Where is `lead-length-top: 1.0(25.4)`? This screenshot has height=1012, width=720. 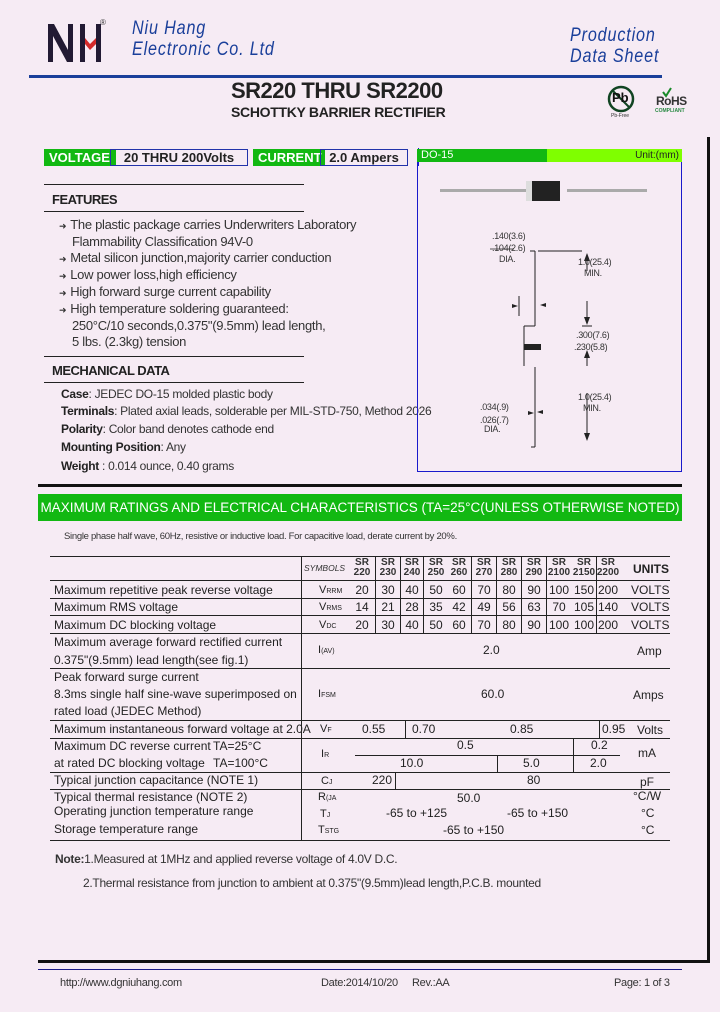 lead-length-top: 1.0(25.4) is located at coordinates (595, 262).